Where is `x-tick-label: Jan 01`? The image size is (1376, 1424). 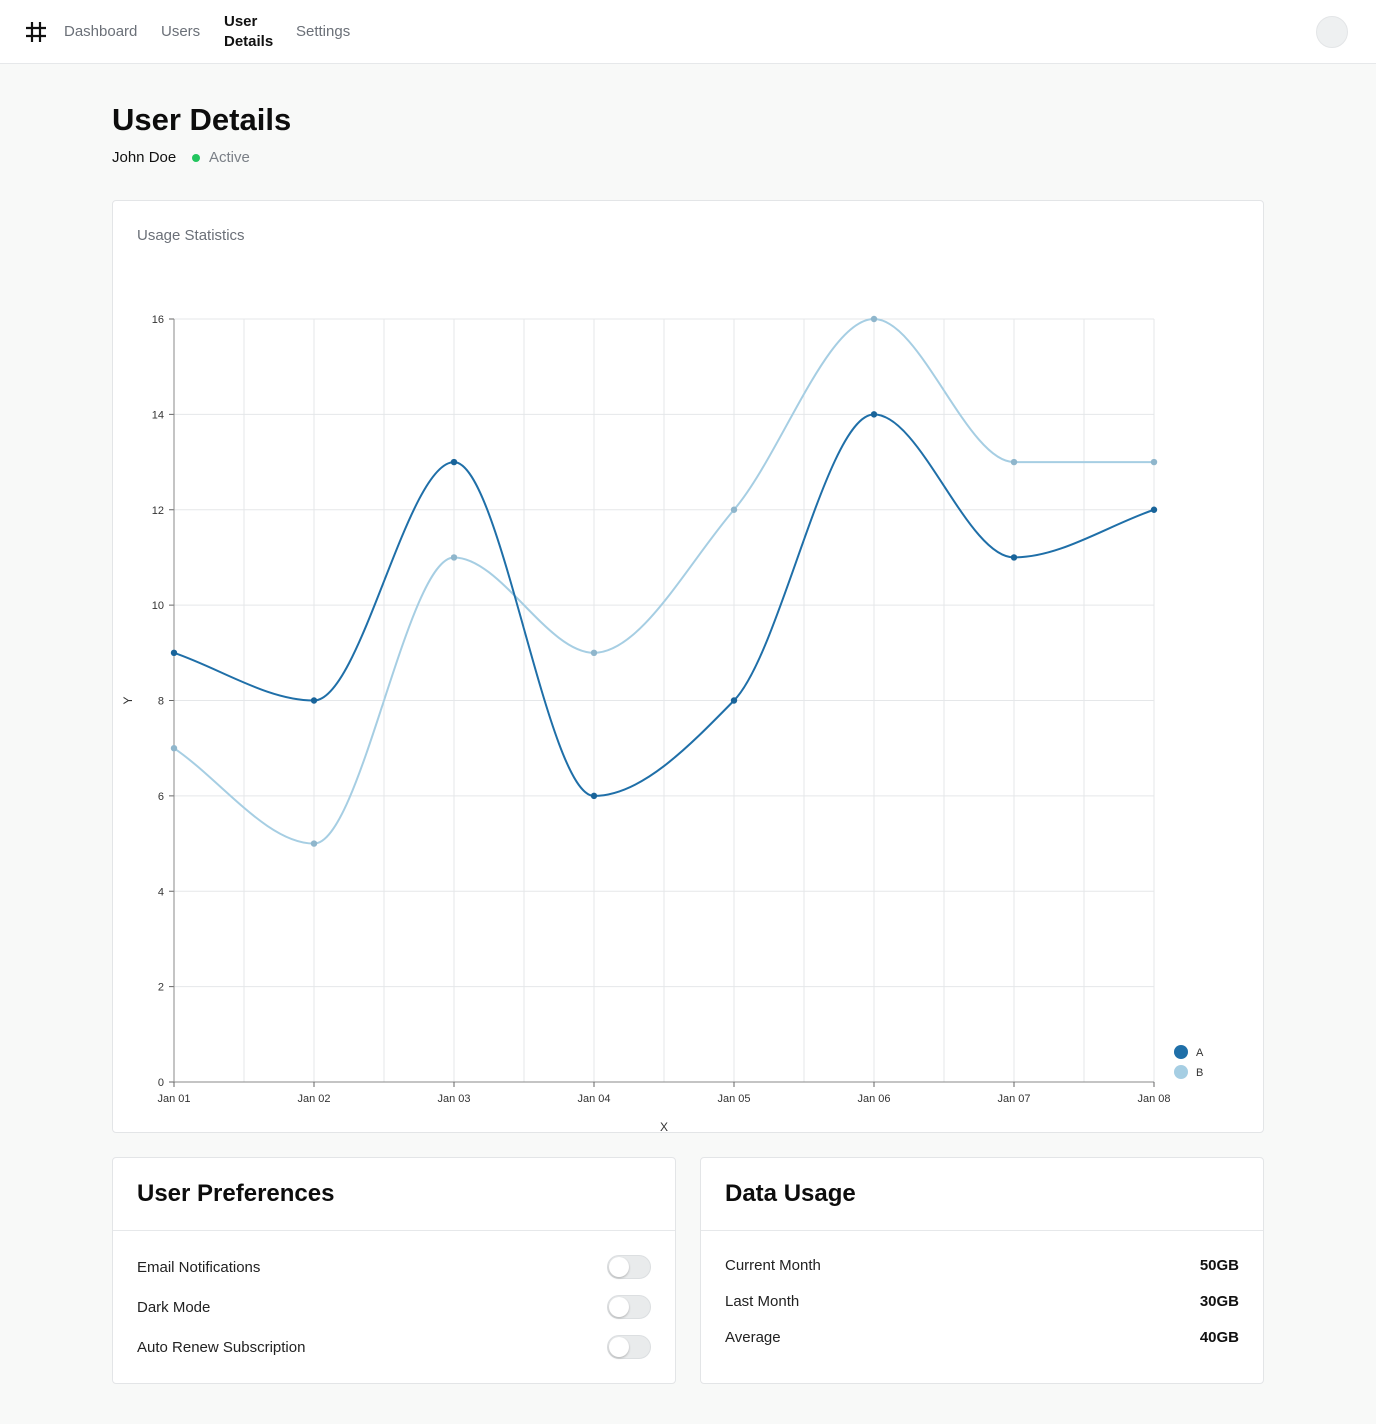
x-tick-label: Jan 01 is located at coordinates (173, 1099).